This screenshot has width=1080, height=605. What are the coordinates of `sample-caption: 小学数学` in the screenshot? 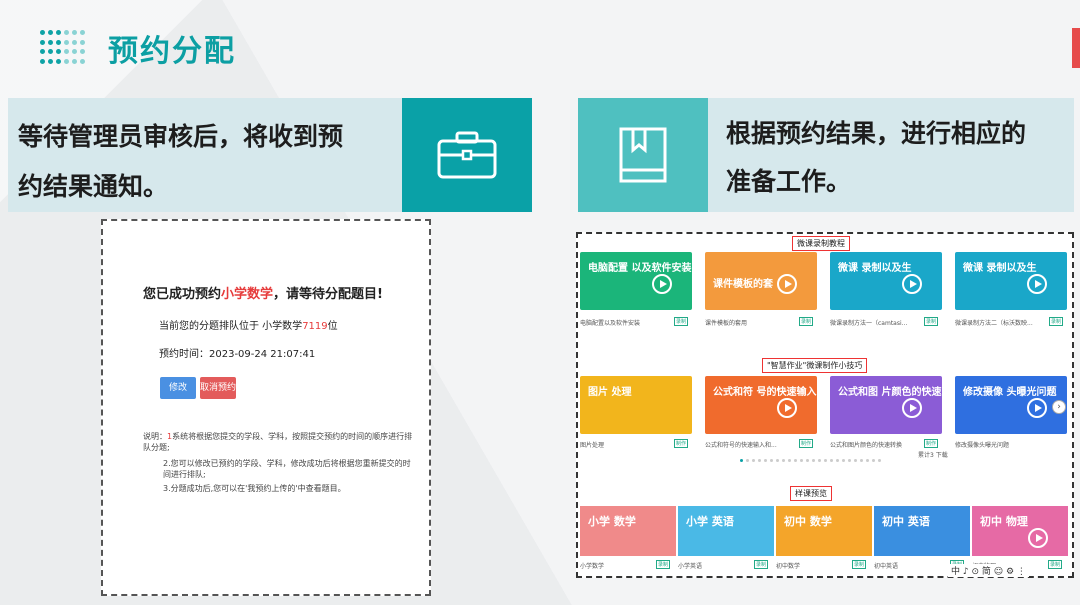 It's located at (592, 566).